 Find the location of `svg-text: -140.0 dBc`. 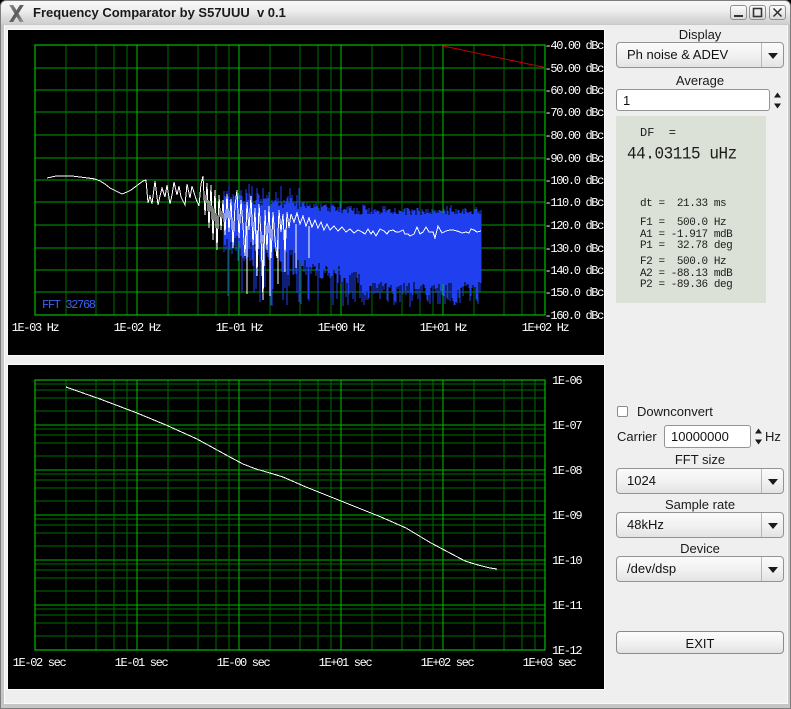

svg-text: -140.0 dBc is located at coordinates (575, 271).